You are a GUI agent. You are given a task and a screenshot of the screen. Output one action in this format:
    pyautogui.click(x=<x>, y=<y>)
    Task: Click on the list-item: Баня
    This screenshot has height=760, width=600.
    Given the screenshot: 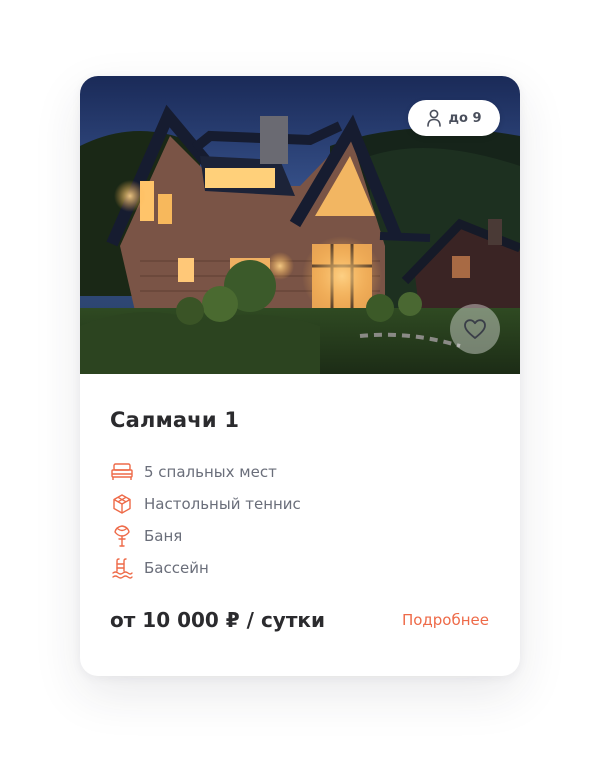 What is the action you would take?
    pyautogui.click(x=290, y=536)
    